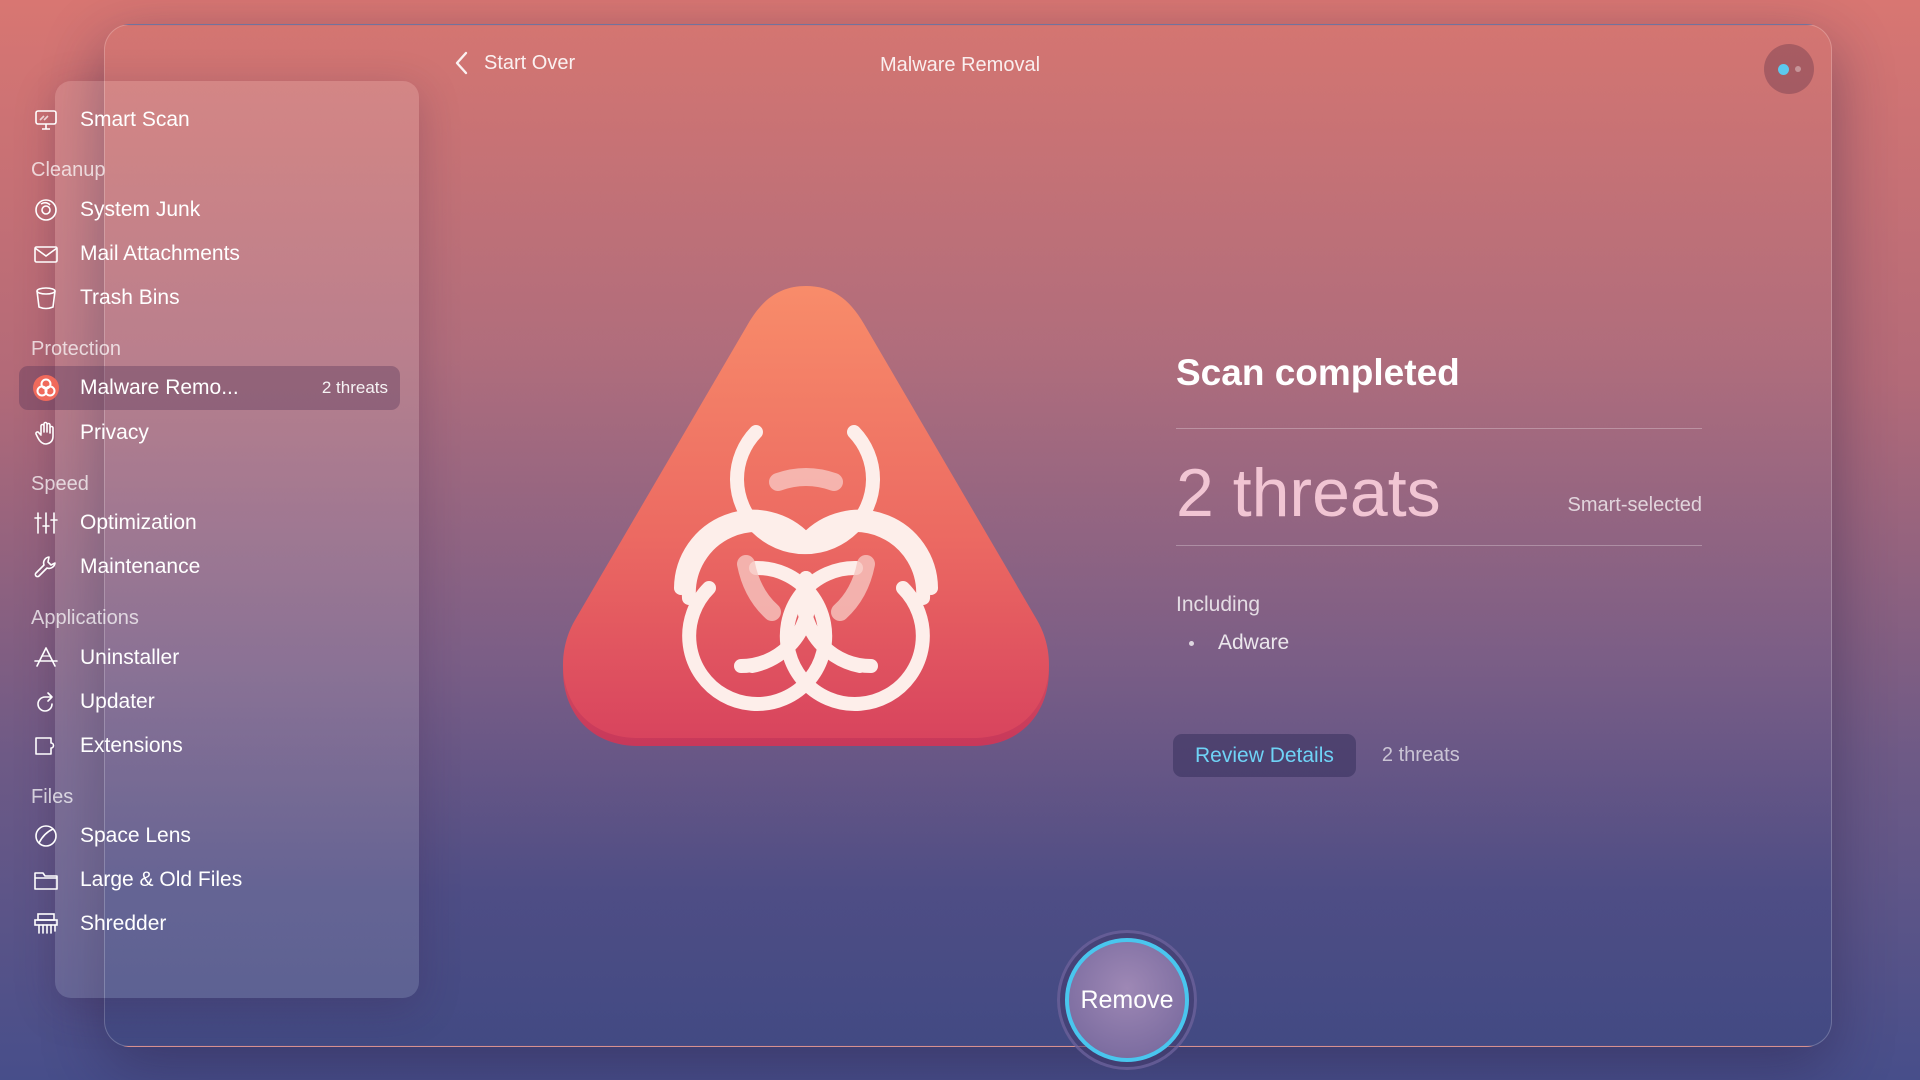 This screenshot has width=1920, height=1080. I want to click on lens-icon, so click(46, 836).